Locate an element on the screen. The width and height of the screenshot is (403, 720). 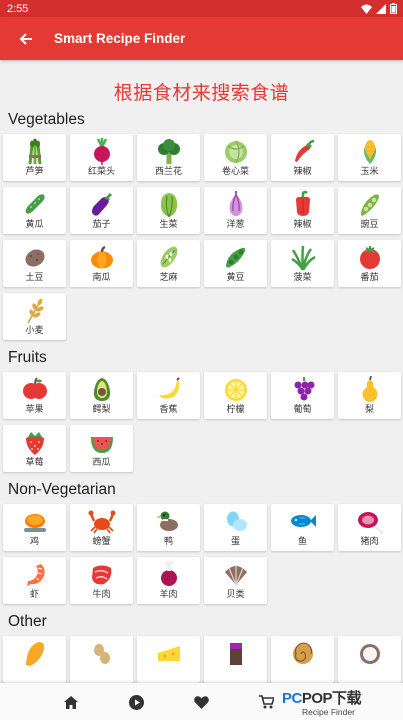
ingredient-tile-cheese is located at coordinates (168, 659).